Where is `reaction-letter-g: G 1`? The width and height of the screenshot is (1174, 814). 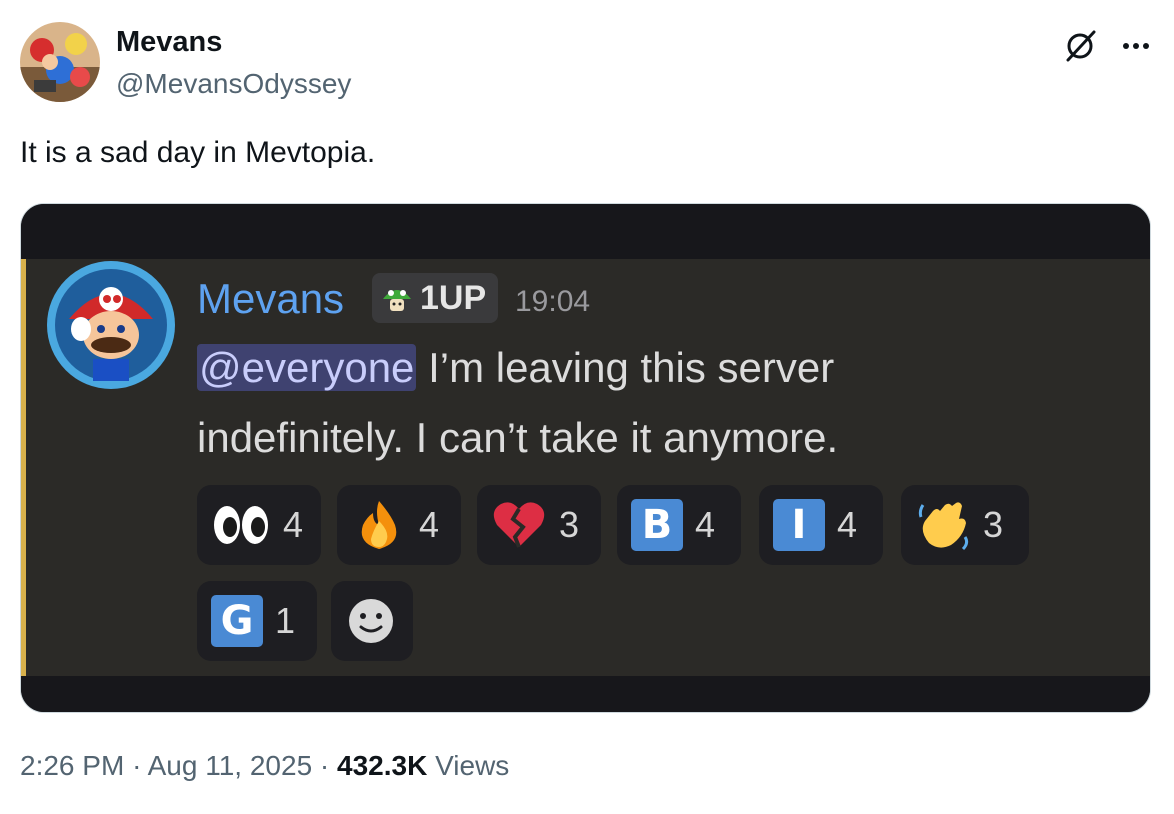
reaction-letter-g: G 1 is located at coordinates (257, 621).